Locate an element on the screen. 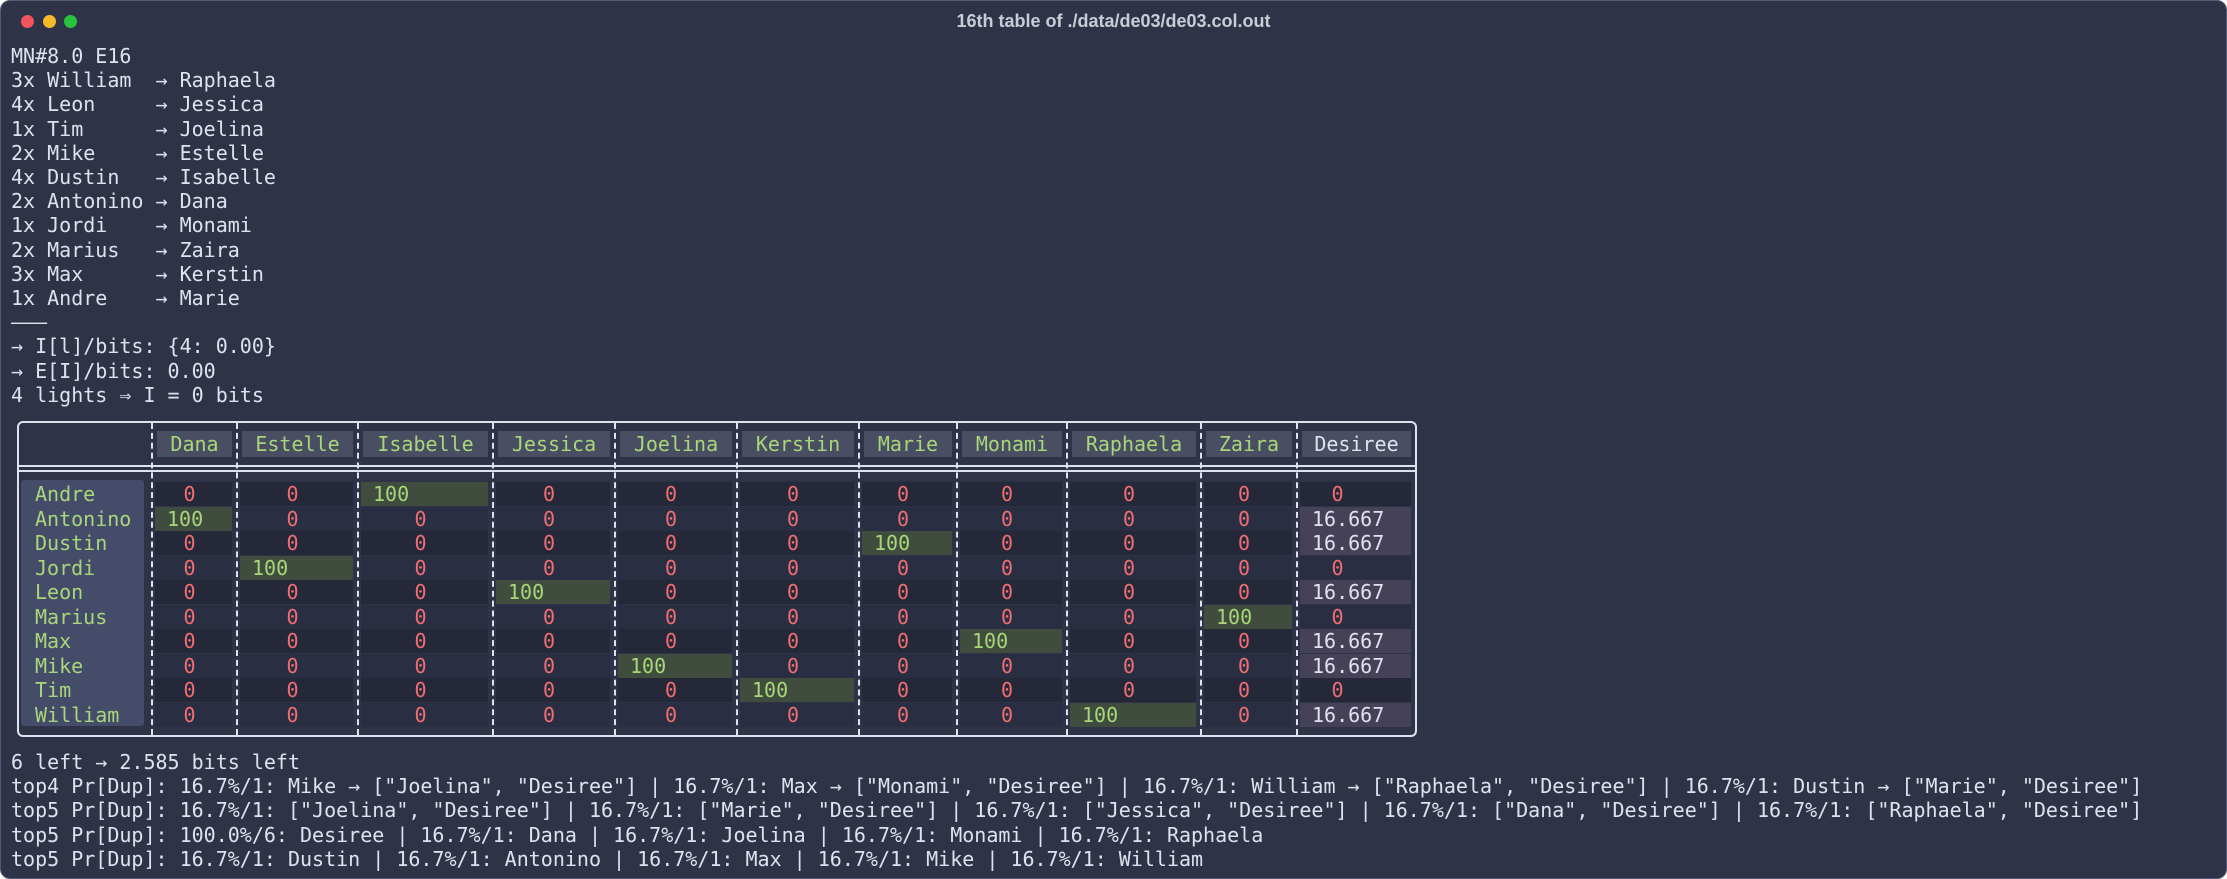 This screenshot has height=879, width=2227. column-header: Joelina is located at coordinates (676, 444).